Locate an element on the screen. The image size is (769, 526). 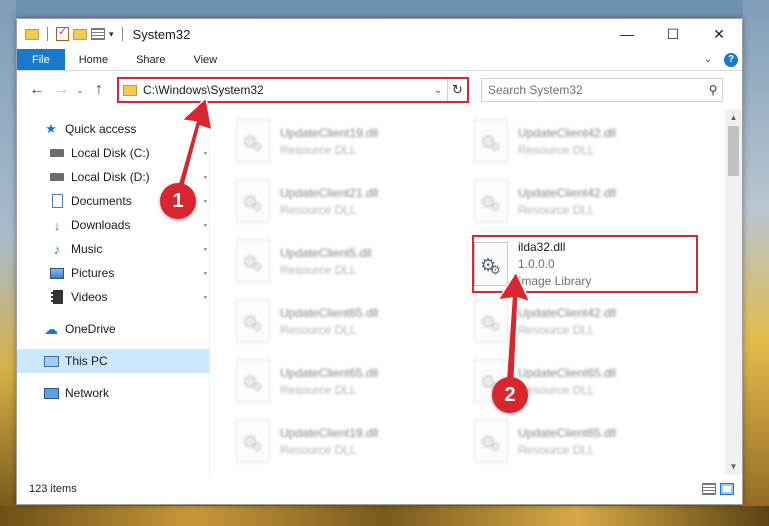
highlight-box is located at coordinates (585, 264).